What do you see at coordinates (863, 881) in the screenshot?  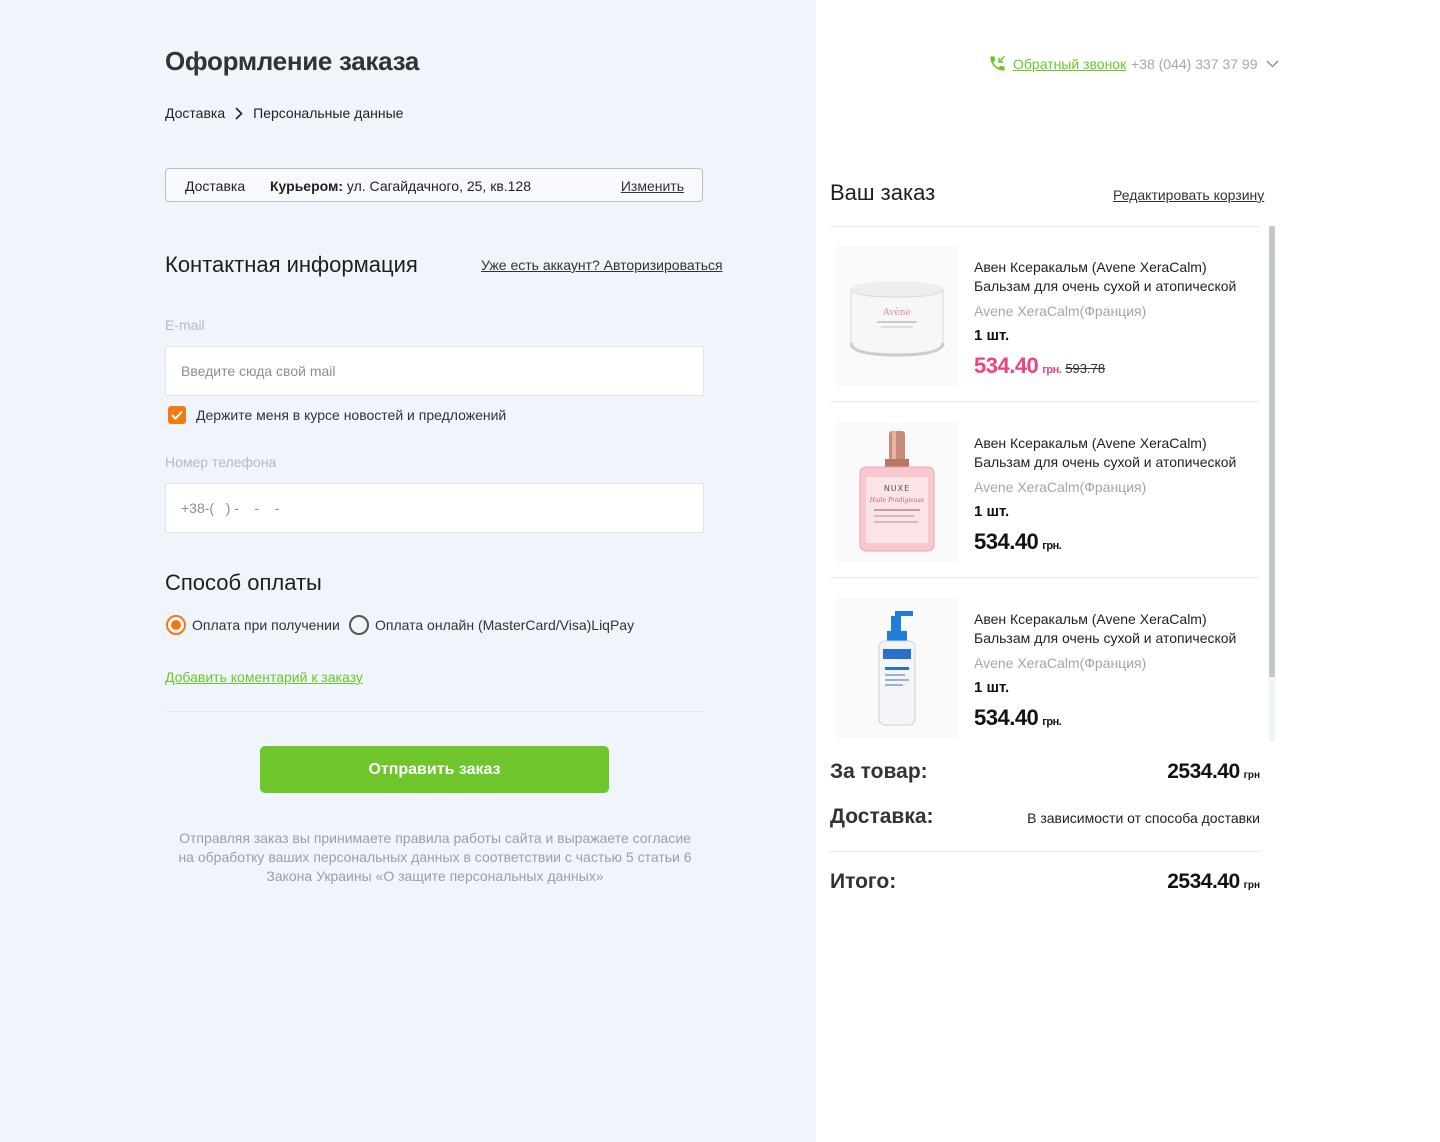 I see `total-label: Итого:` at bounding box center [863, 881].